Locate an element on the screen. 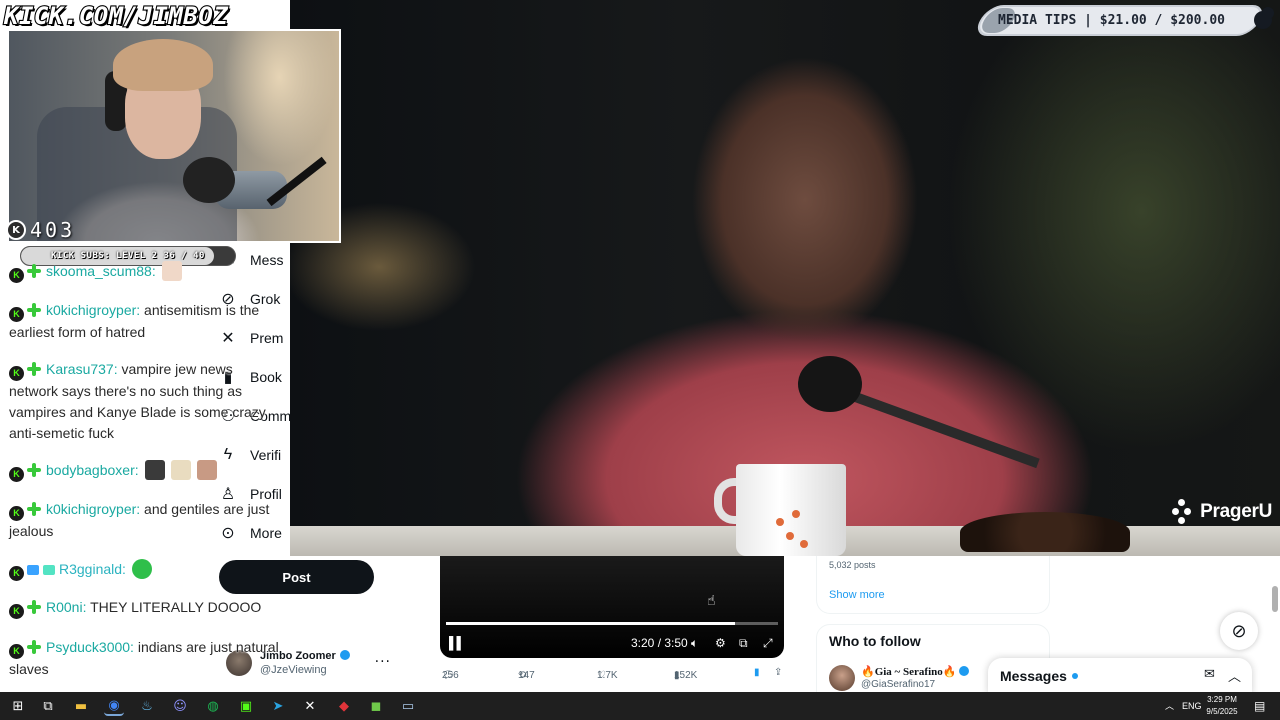 The width and height of the screenshot is (1280, 720). chat-username: skooma_scum88: is located at coordinates (101, 271).